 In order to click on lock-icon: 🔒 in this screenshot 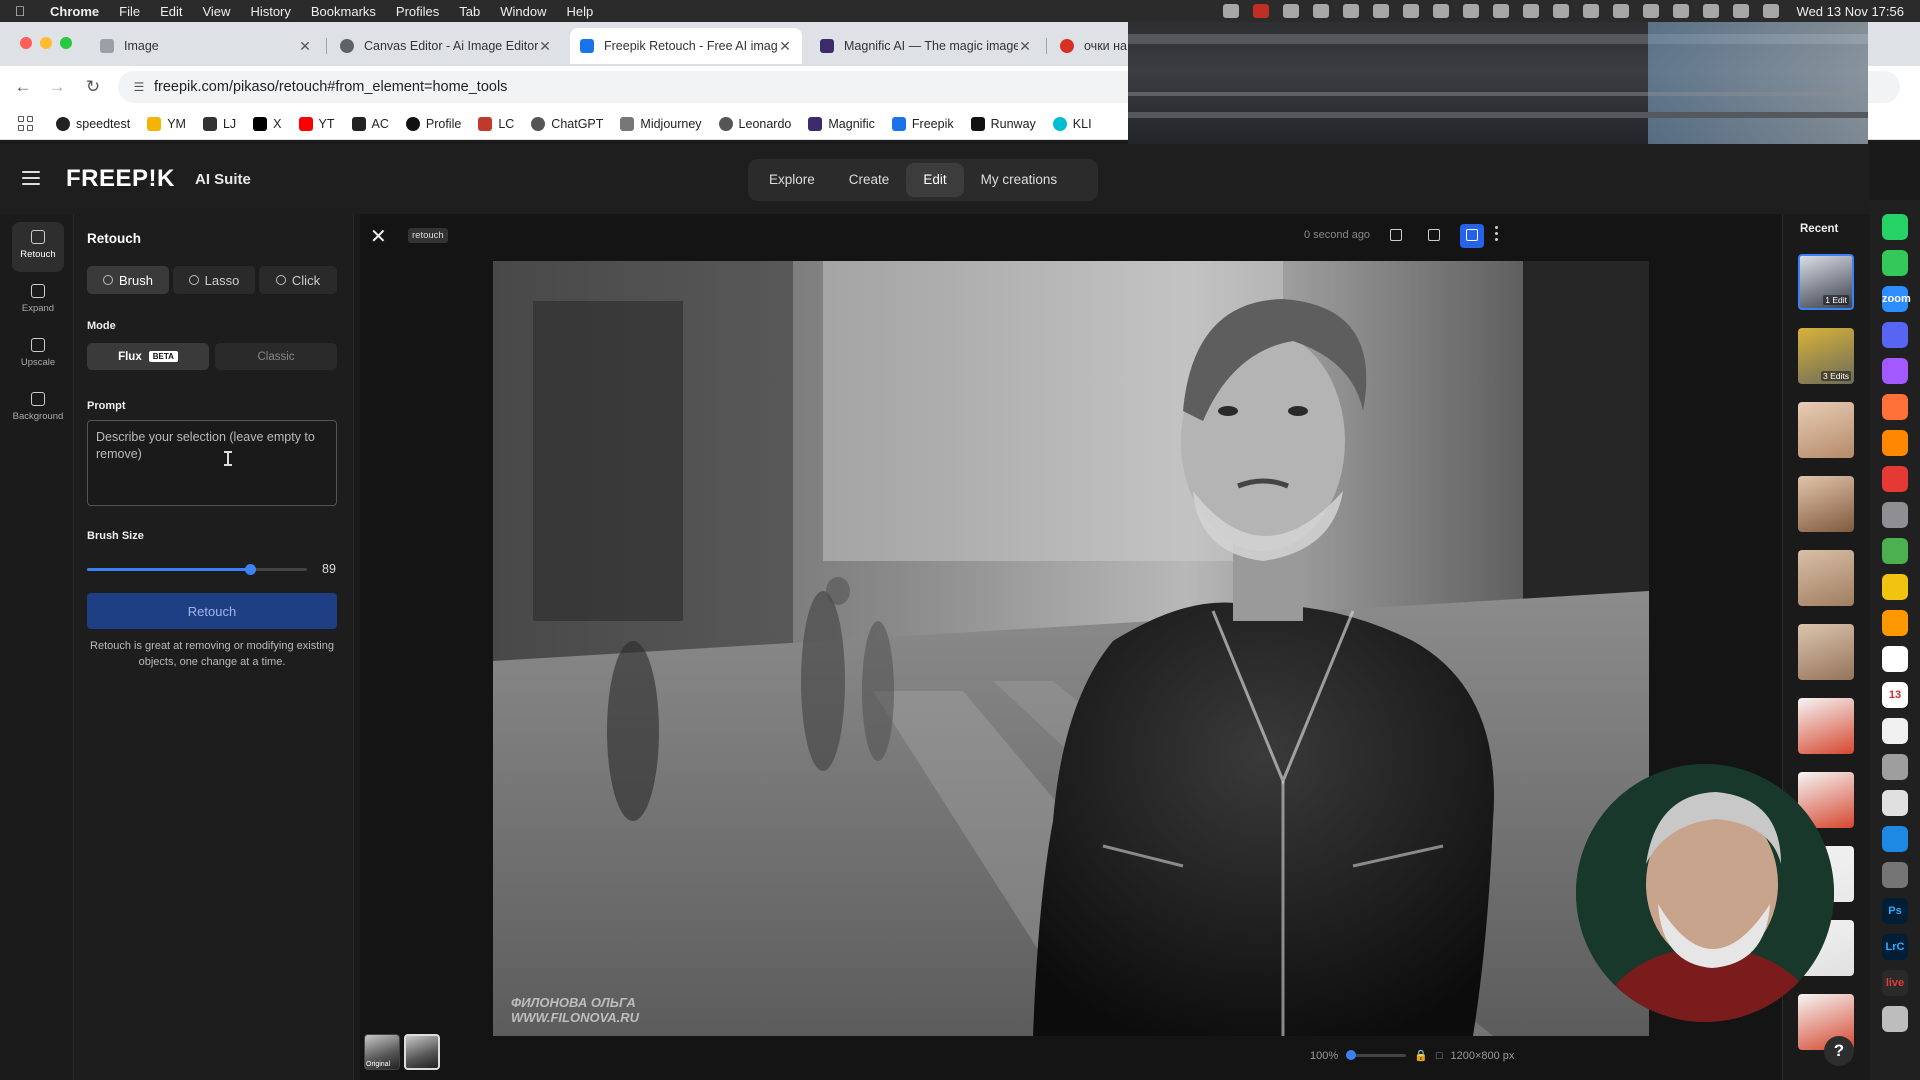, I will do `click(1421, 1055)`.